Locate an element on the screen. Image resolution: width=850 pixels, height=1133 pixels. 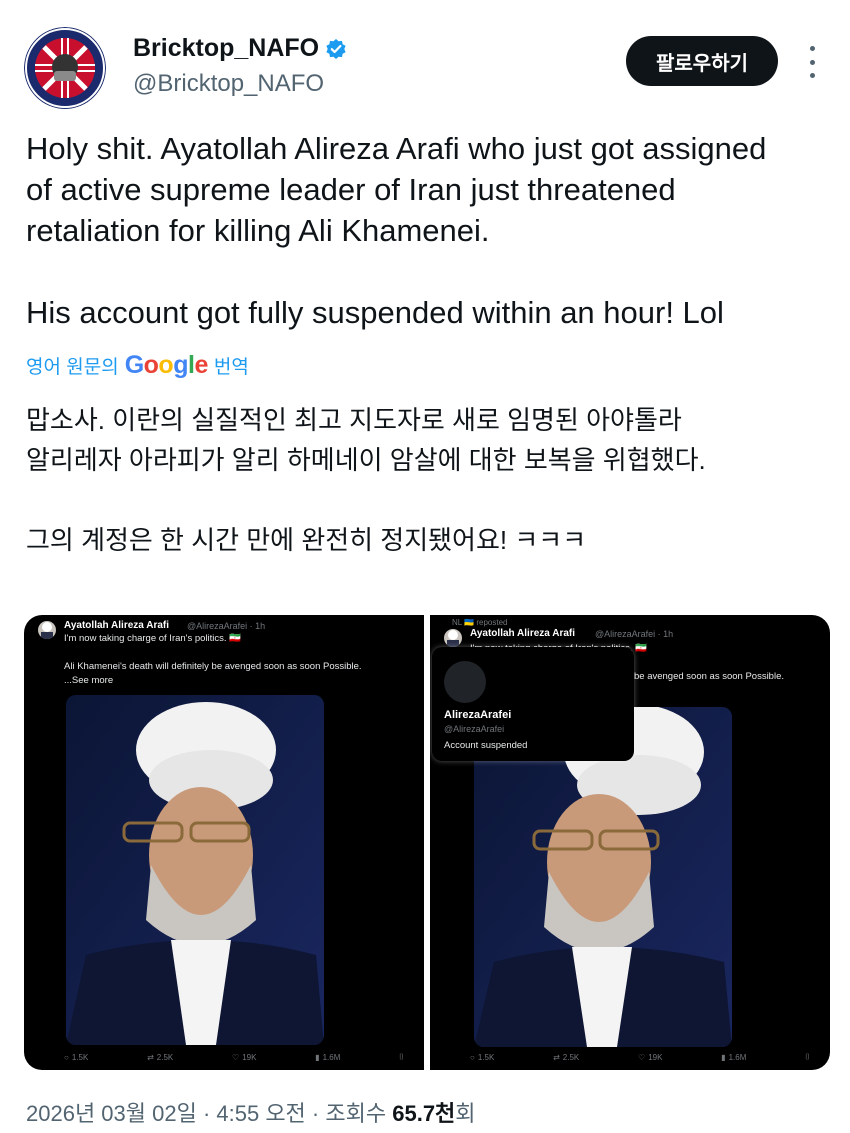
author-handle: @Bricktop_NAFO is located at coordinates (228, 84).